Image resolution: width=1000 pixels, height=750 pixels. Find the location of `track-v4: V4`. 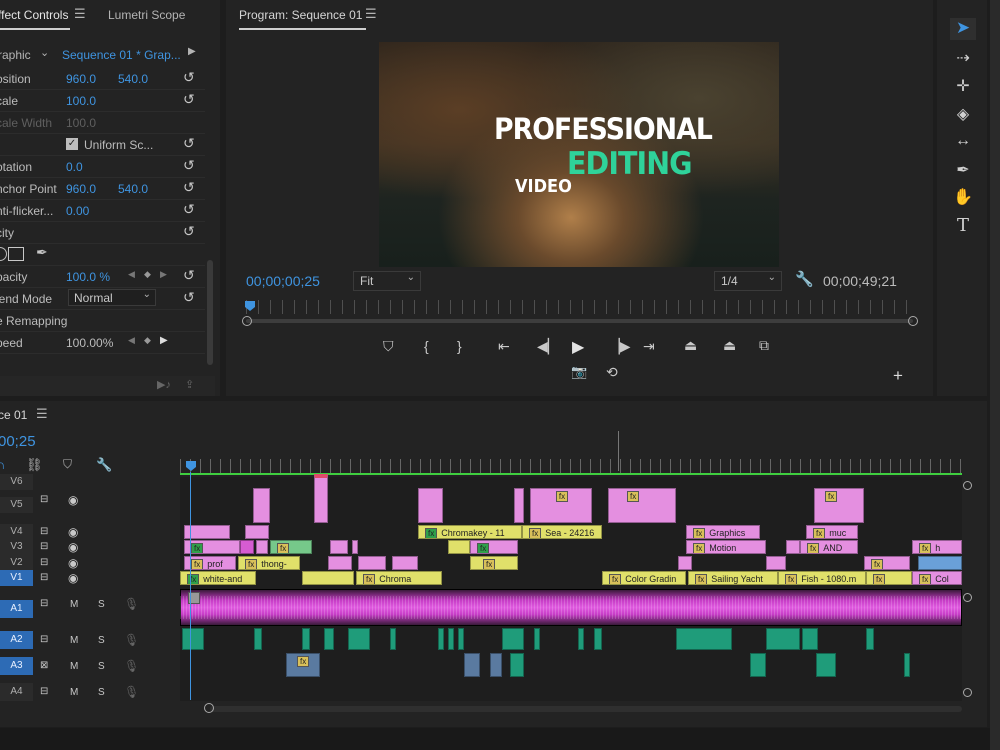

track-v4: V4 is located at coordinates (16, 532).